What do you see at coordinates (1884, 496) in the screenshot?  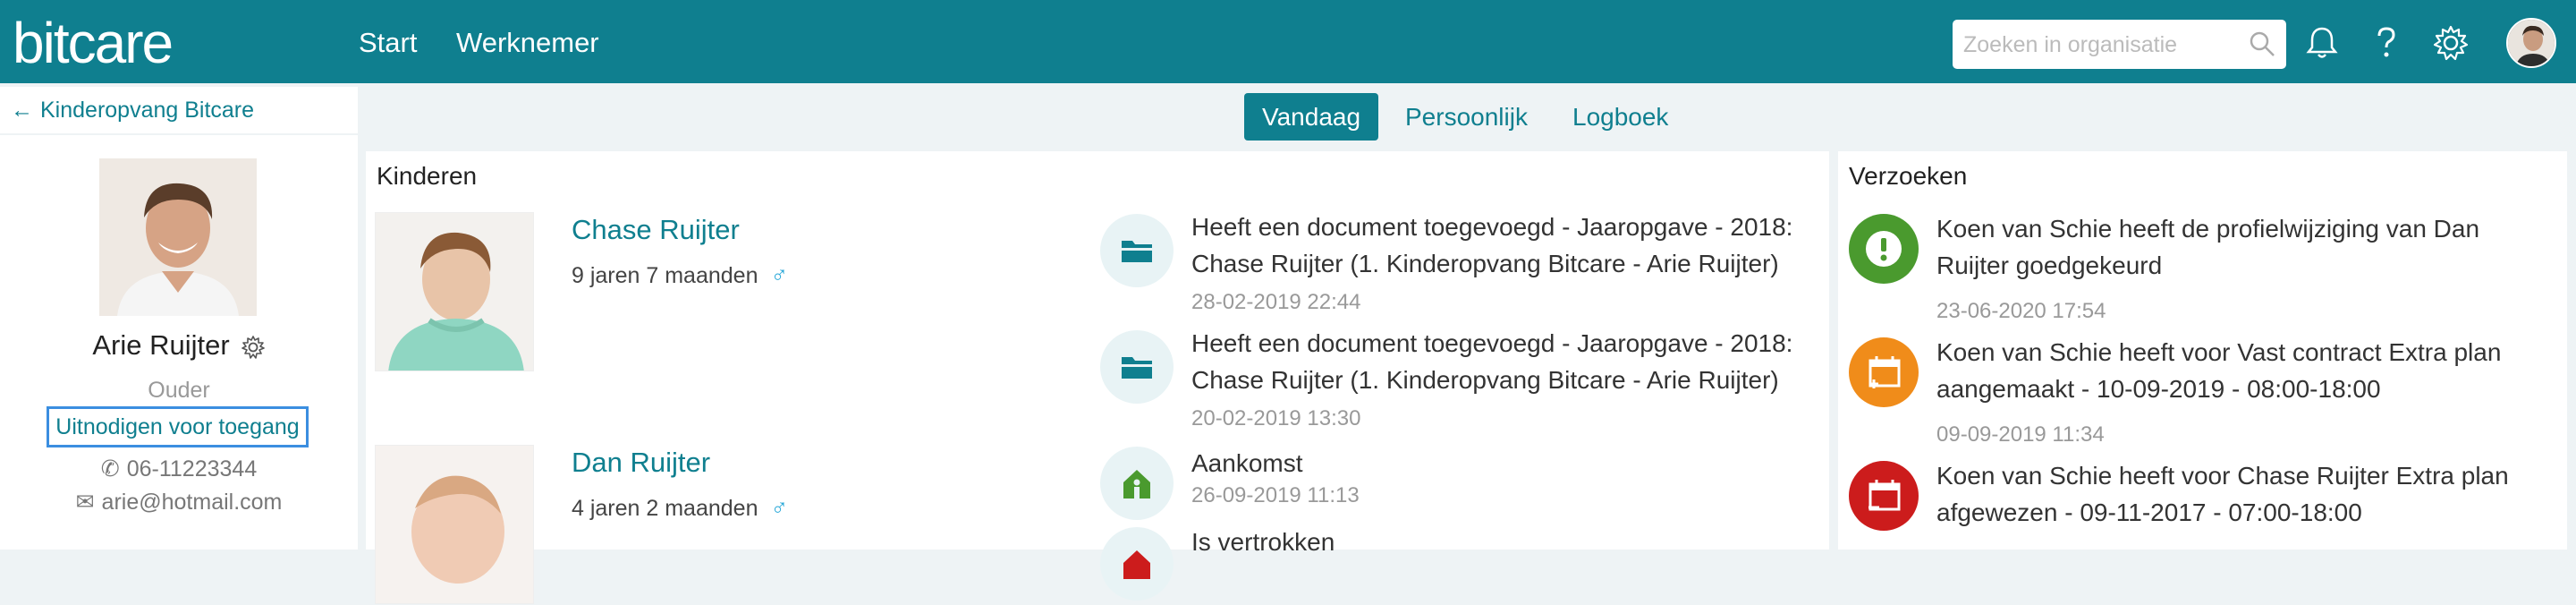 I see `calendar-reject-icon` at bounding box center [1884, 496].